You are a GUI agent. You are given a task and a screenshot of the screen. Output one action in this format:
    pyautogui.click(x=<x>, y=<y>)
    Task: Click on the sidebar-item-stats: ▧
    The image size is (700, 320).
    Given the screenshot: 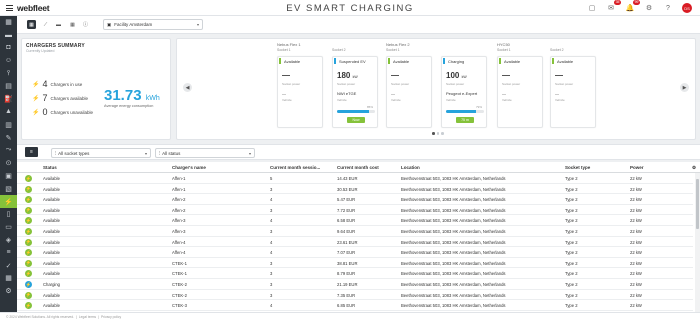 What is the action you would take?
    pyautogui.click(x=8, y=188)
    